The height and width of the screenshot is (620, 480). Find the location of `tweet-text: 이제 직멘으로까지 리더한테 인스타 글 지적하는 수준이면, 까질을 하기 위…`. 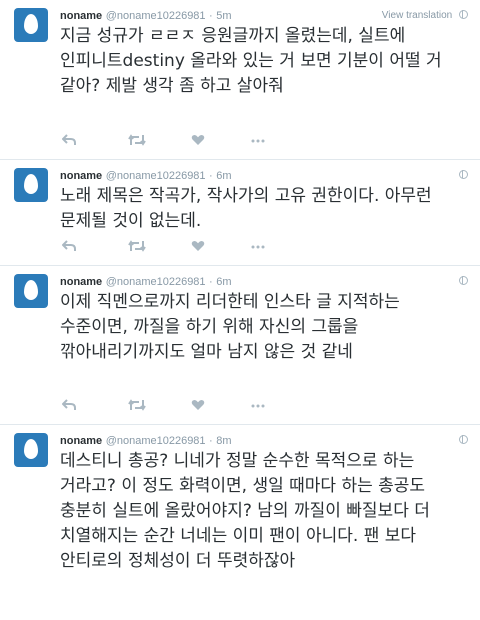

tweet-text: 이제 직멘으로까지 리더한테 인스타 글 지적하는 수준이면, 까질을 하기 위… is located at coordinates (230, 327).